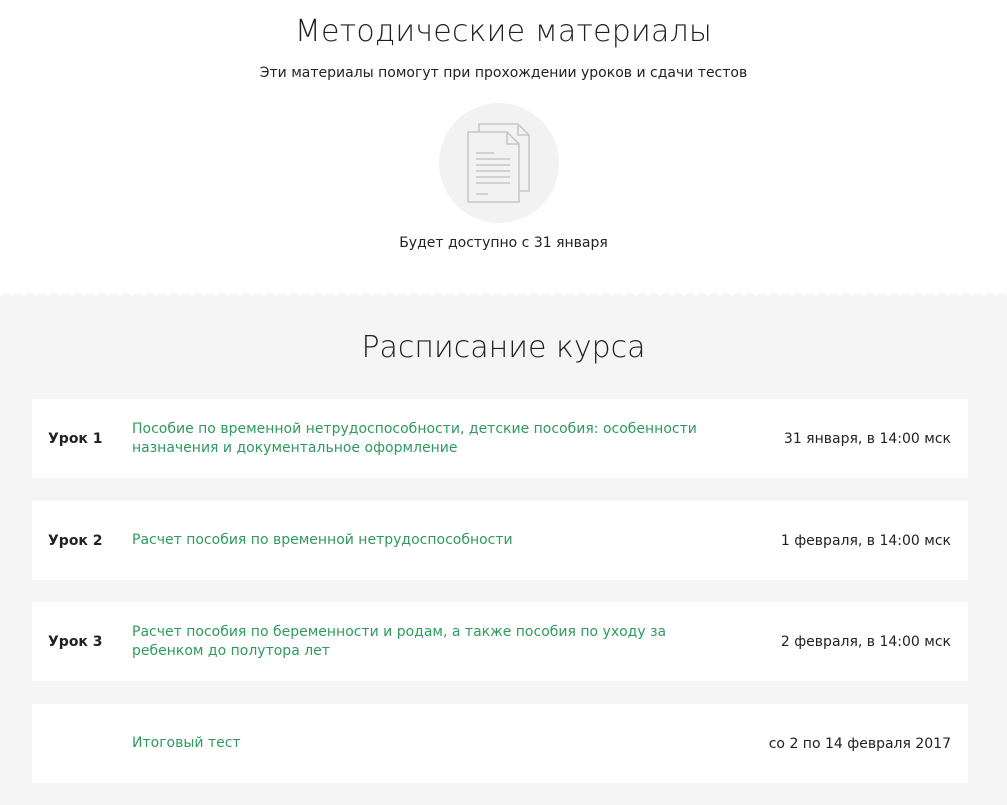  Describe the element at coordinates (503, 298) in the screenshot. I see `wavy-divider` at that location.